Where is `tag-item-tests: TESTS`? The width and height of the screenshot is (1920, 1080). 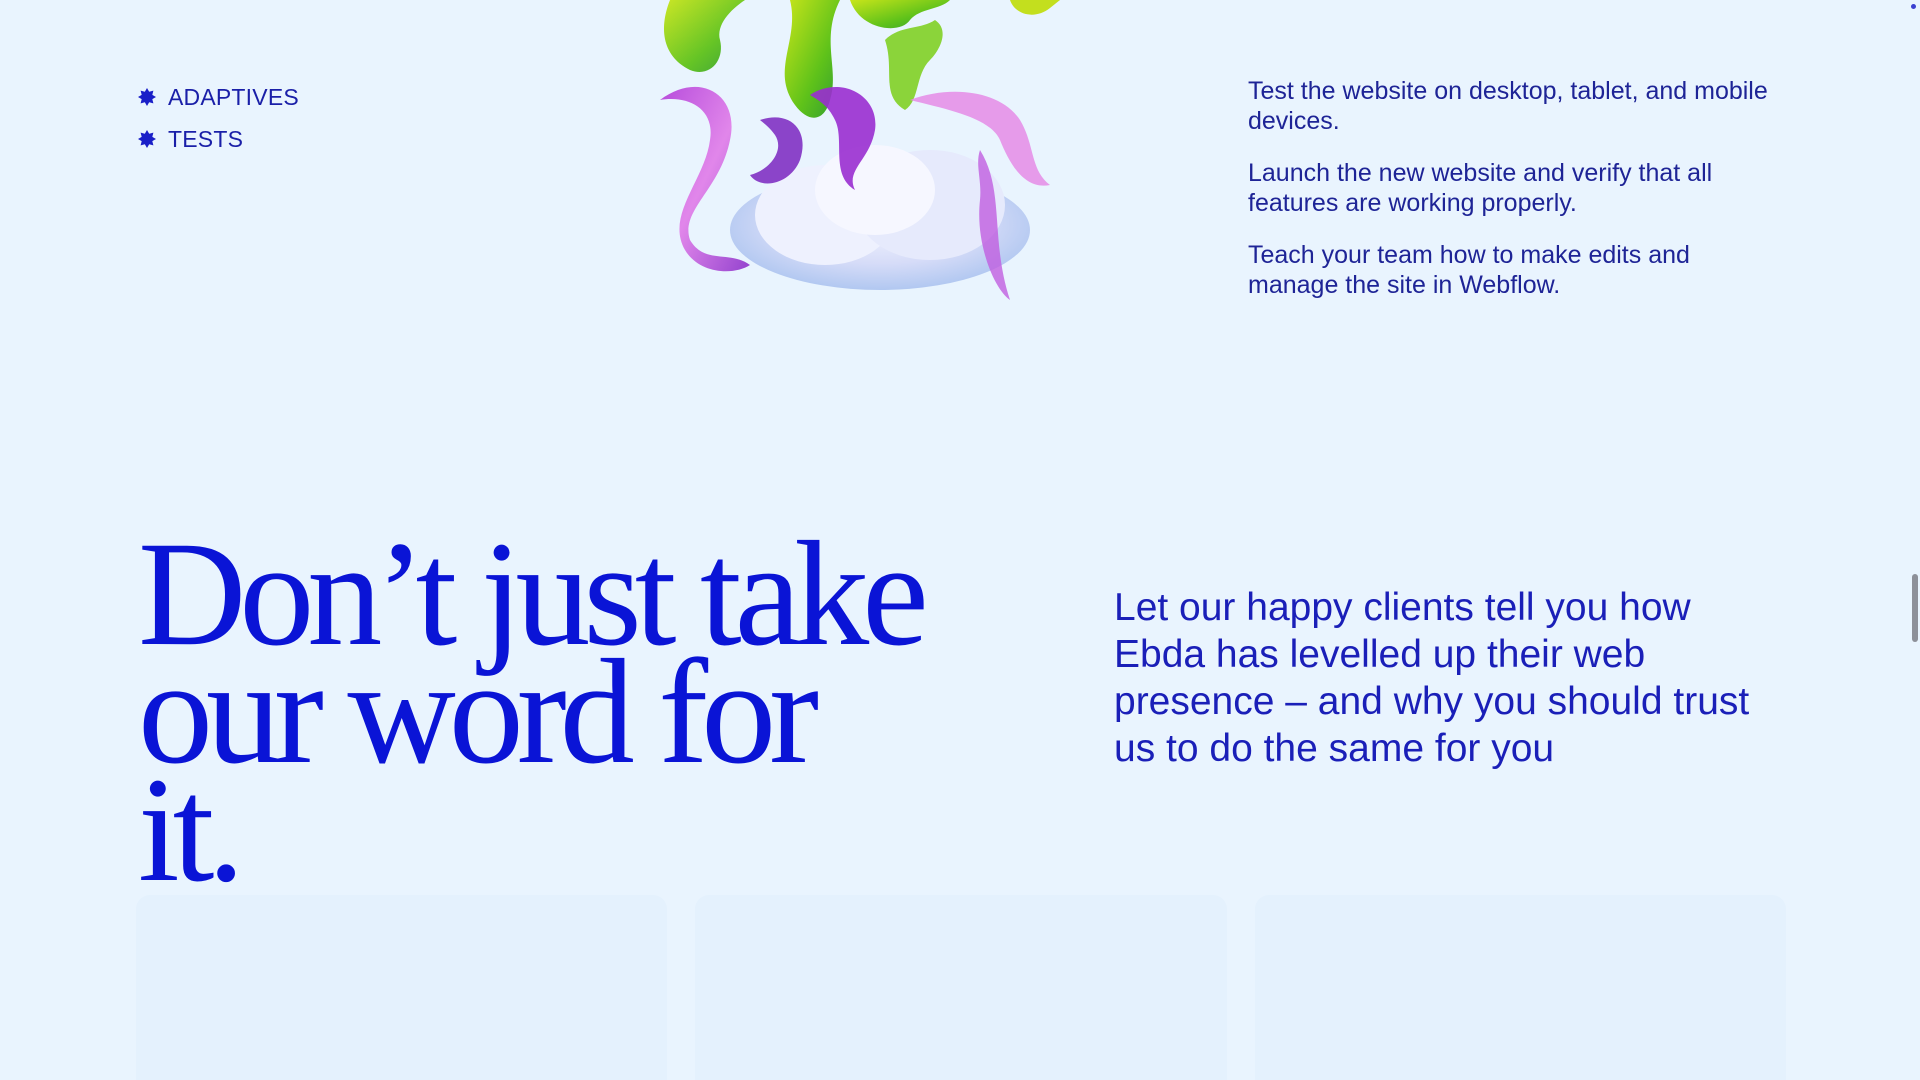 tag-item-tests: TESTS is located at coordinates (218, 139).